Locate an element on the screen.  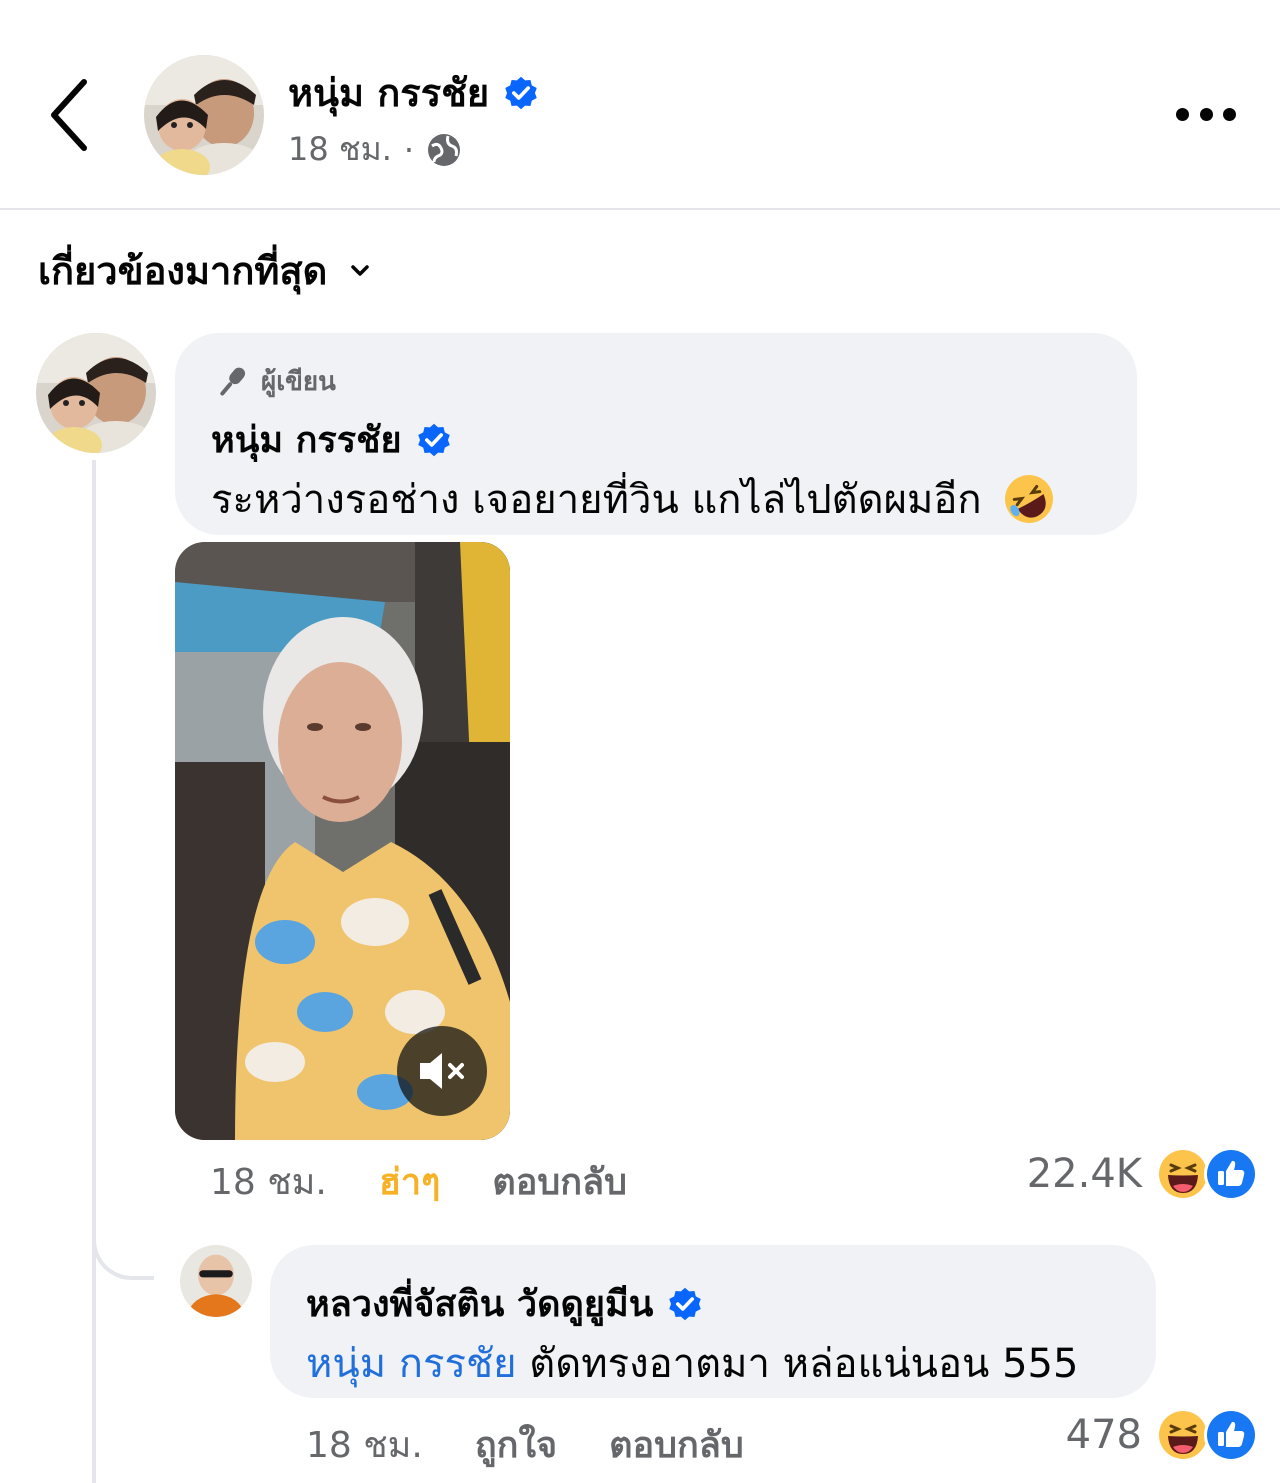
reply-reaction-count: 478 is located at coordinates (1103, 1435).